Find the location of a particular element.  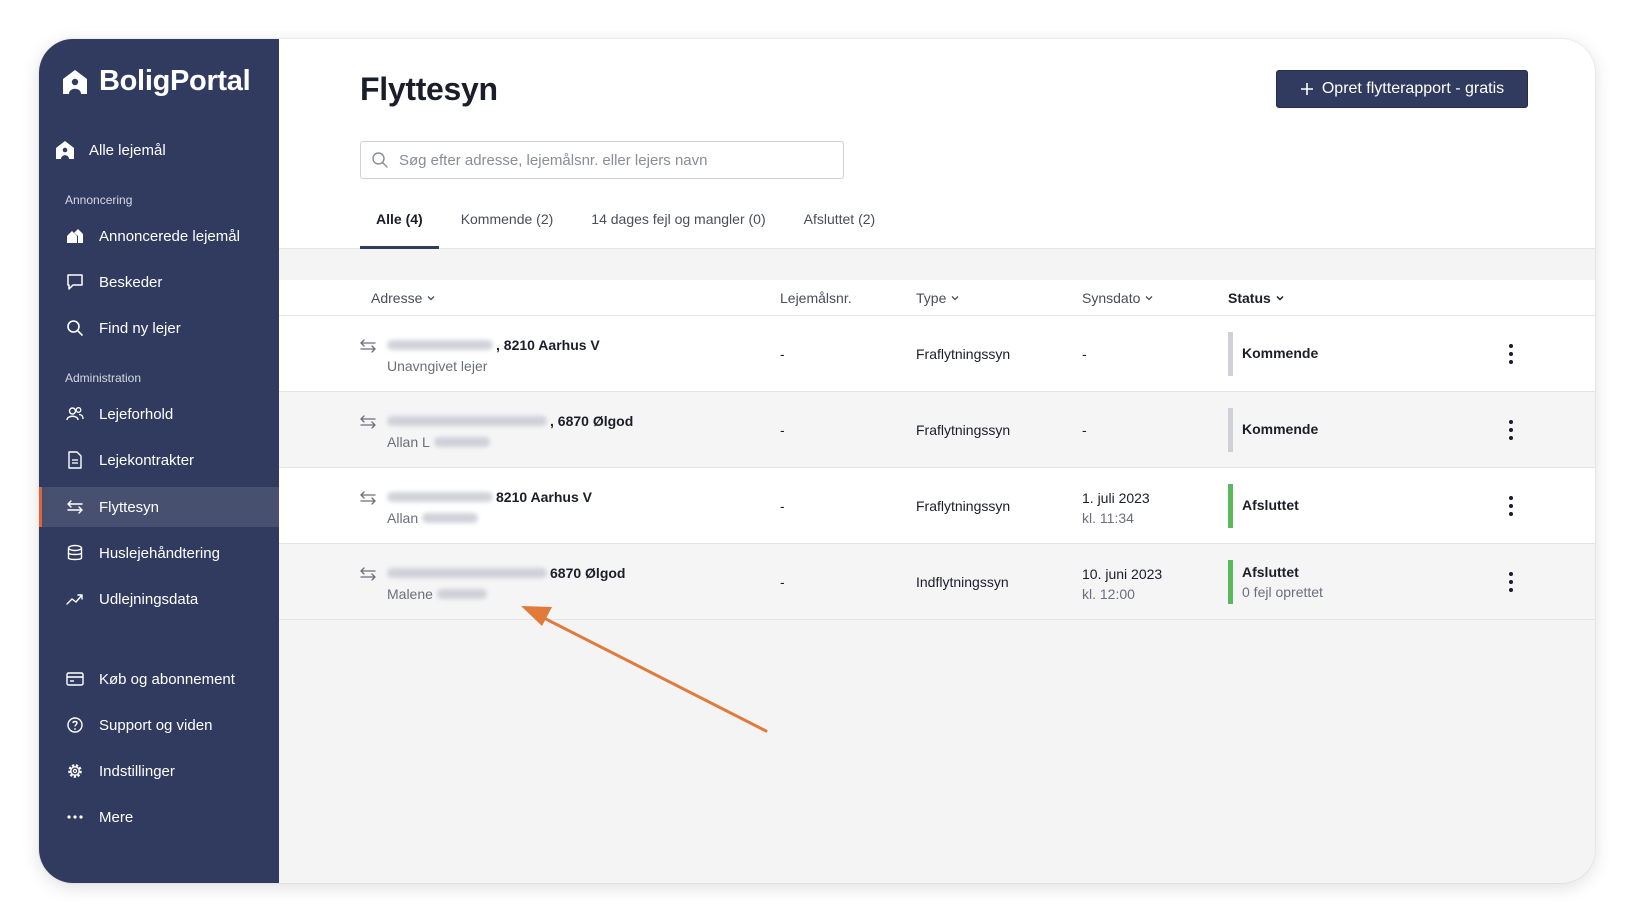

sidebar-item-support: Support og viden is located at coordinates (159, 725).